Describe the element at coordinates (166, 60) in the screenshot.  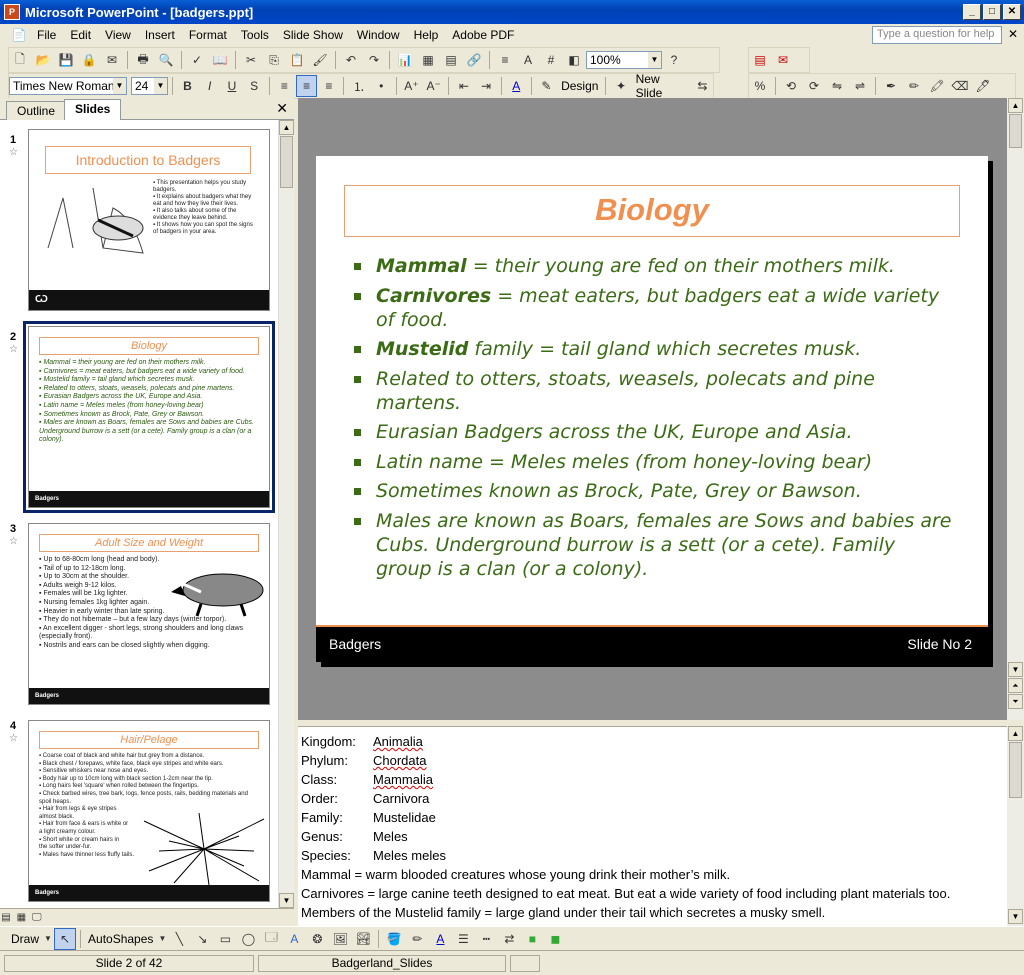
I see `print-preview-icon: 🔍` at that location.